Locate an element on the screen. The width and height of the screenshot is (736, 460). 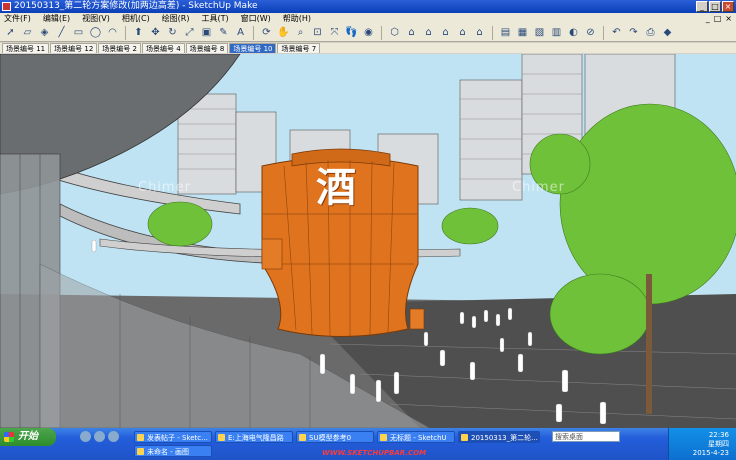
zoom-icon: ⌕ is located at coordinates (300, 32).